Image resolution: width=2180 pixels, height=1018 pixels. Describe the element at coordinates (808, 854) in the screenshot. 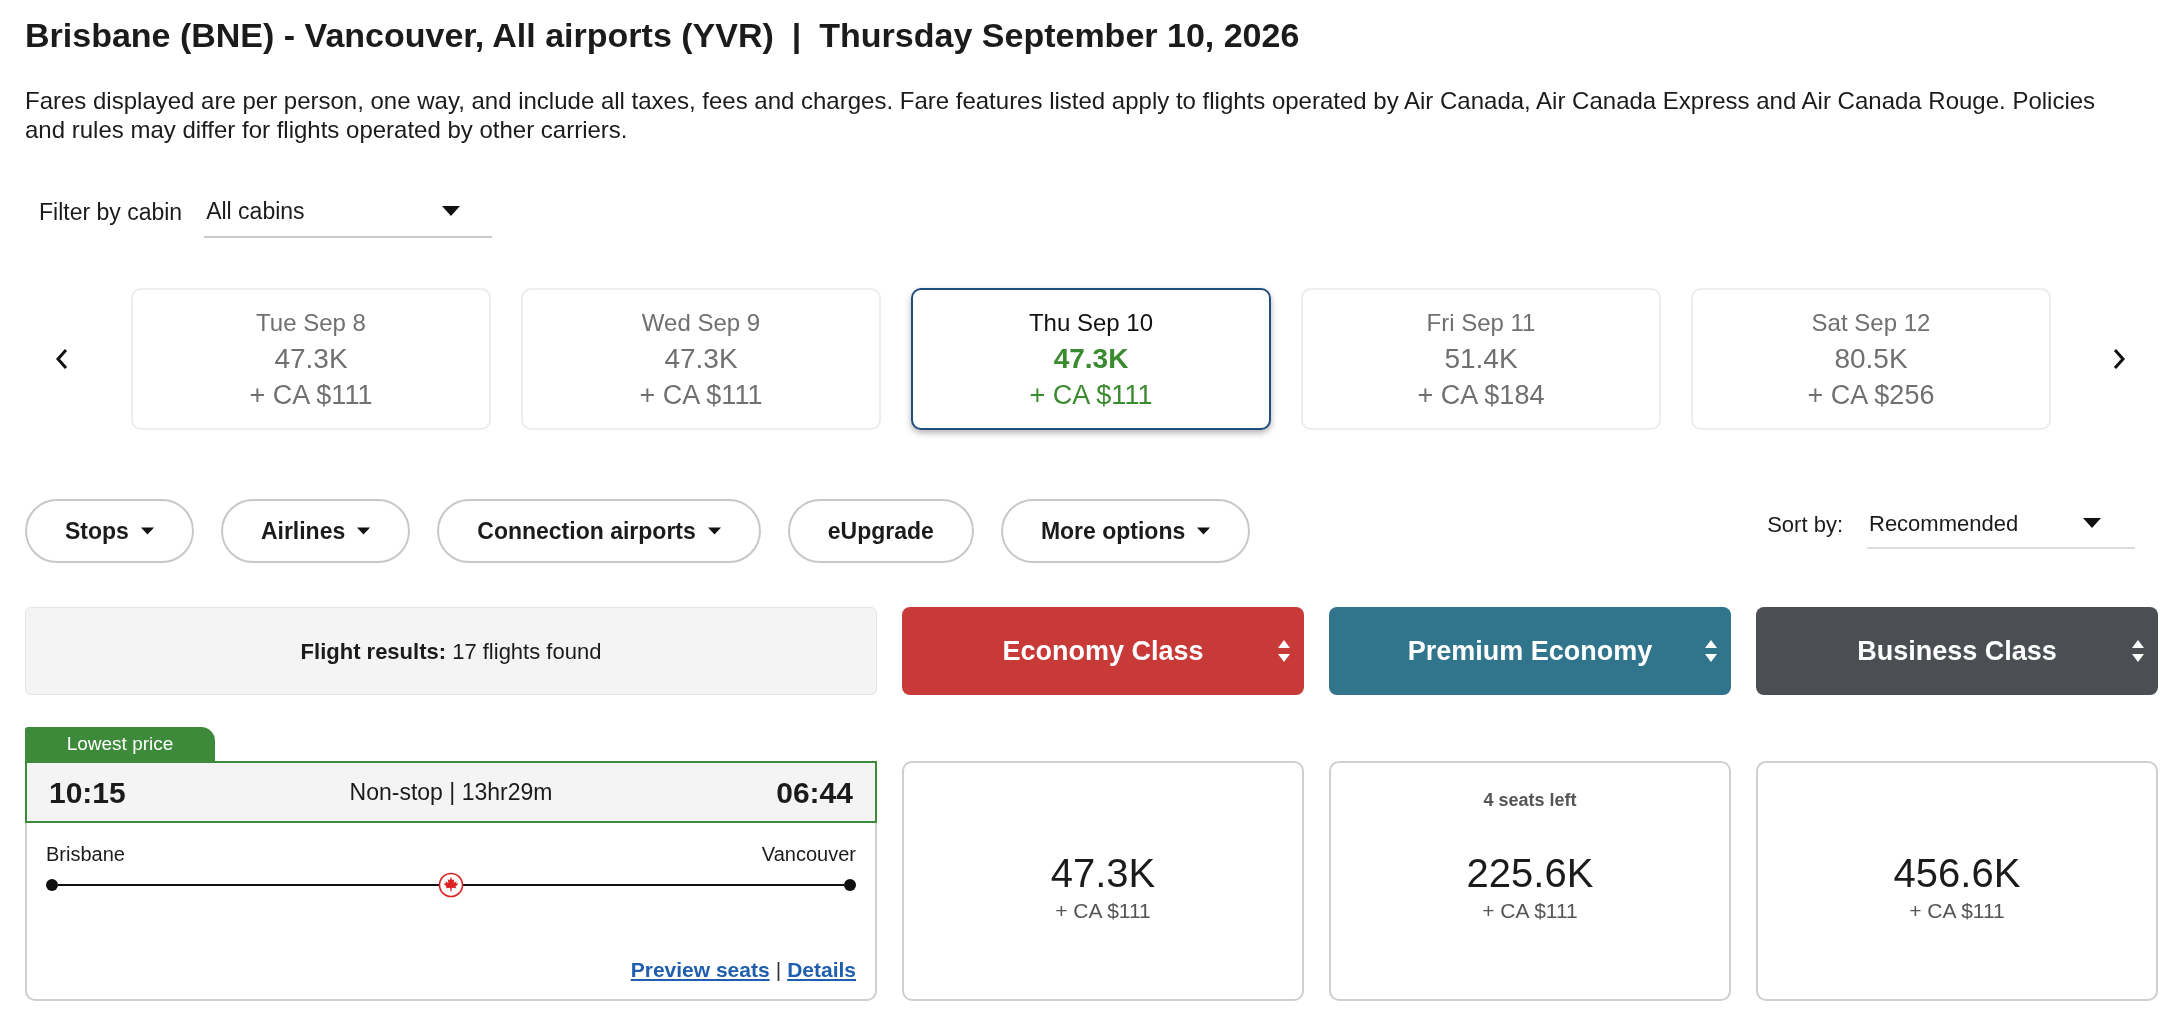

I see `destination-city: Vancouver` at that location.